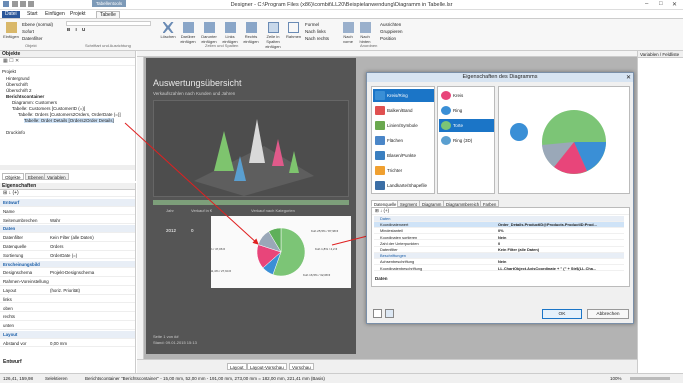  Describe the element at coordinates (382, 210) in the screenshot. I see `grid-sort-icon: ⊞ ↓ (+)` at that location.